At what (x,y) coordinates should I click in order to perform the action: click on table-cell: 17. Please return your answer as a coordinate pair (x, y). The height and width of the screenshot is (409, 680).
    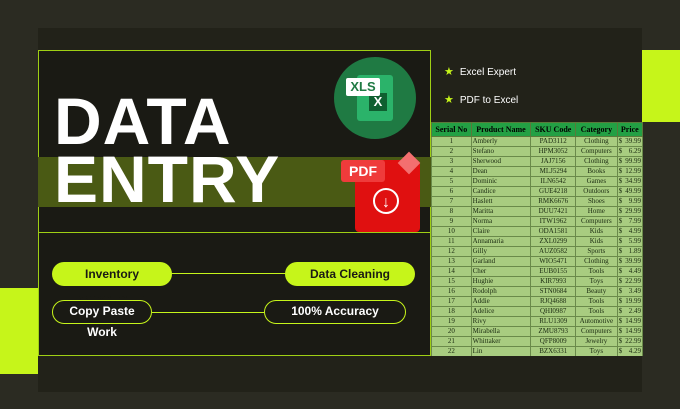
    Looking at the image, I should click on (451, 301).